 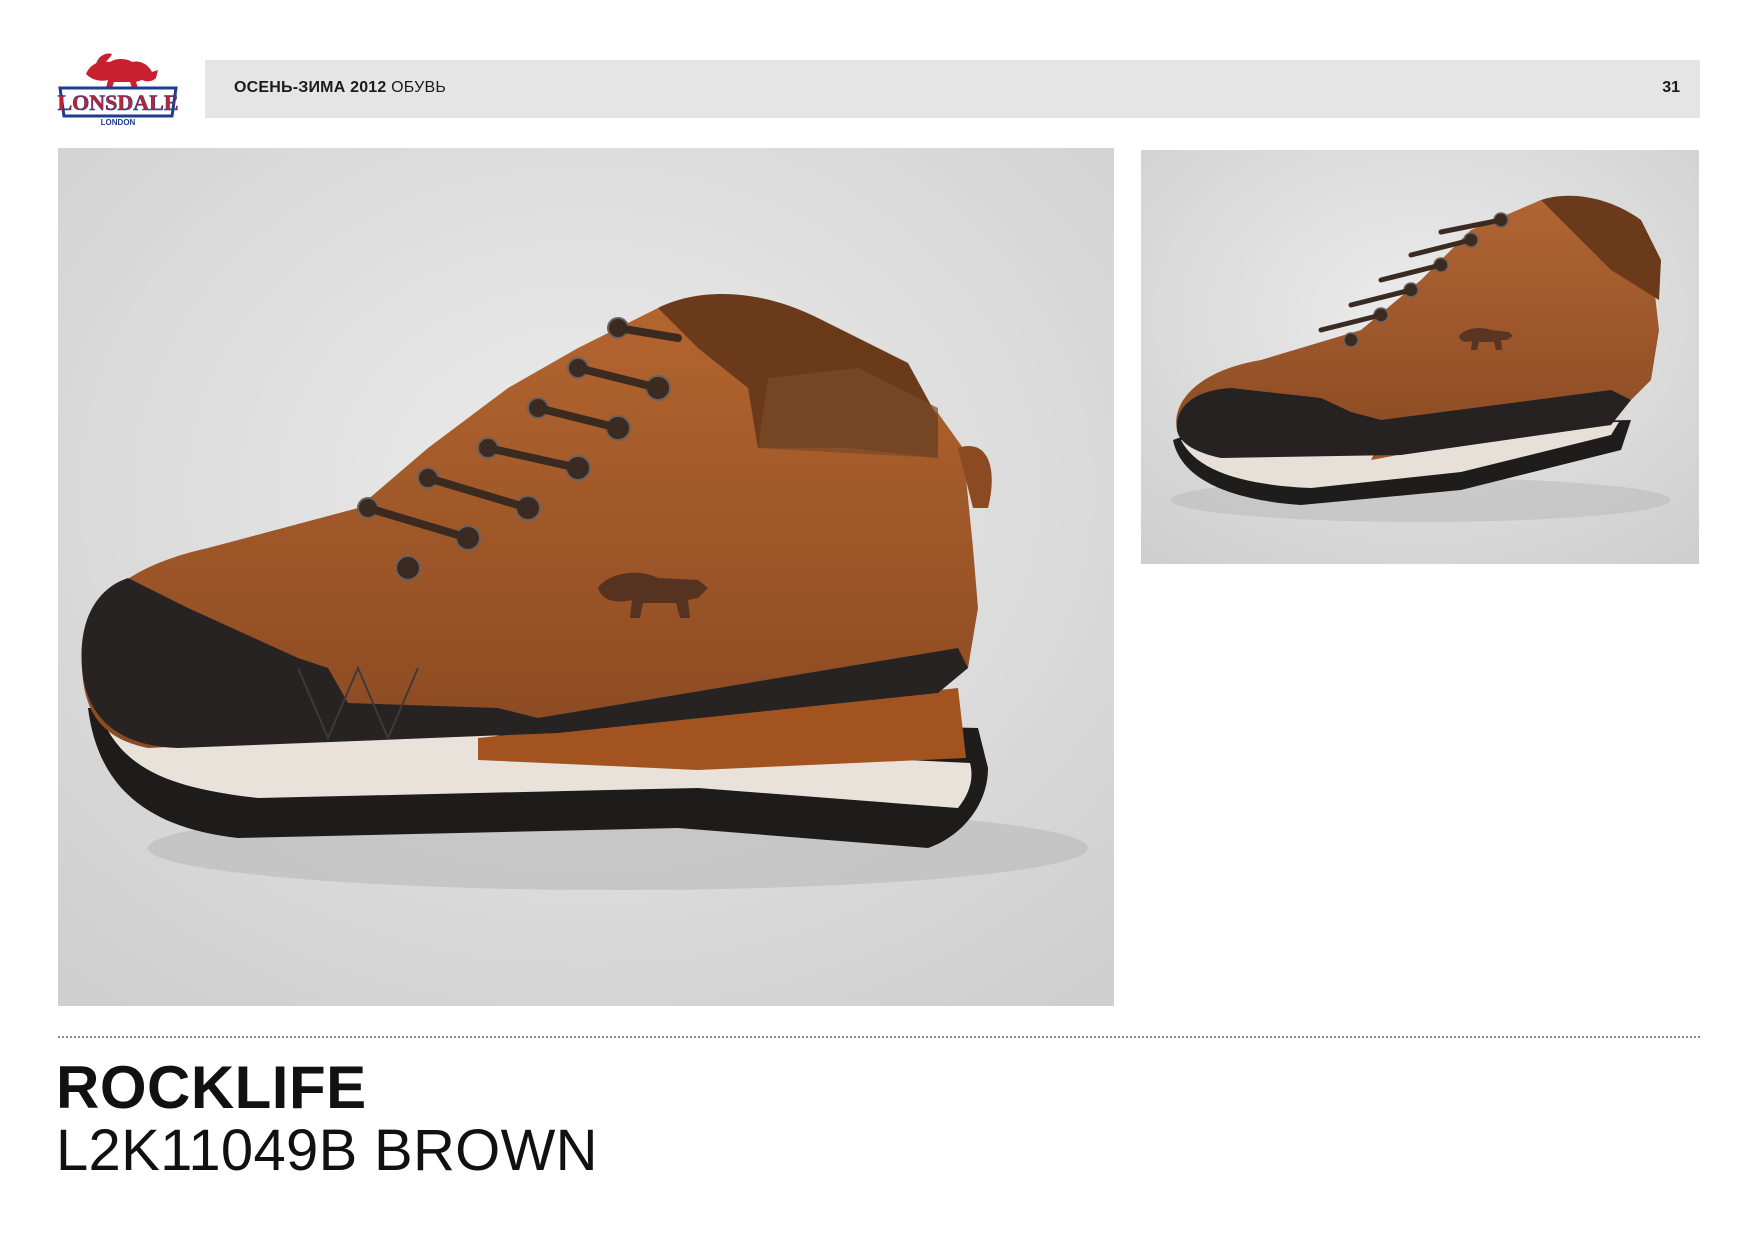 I want to click on header-title: ОСЕНЬ-ЗИМА 2012 ОБУВЬ, so click(x=340, y=88).